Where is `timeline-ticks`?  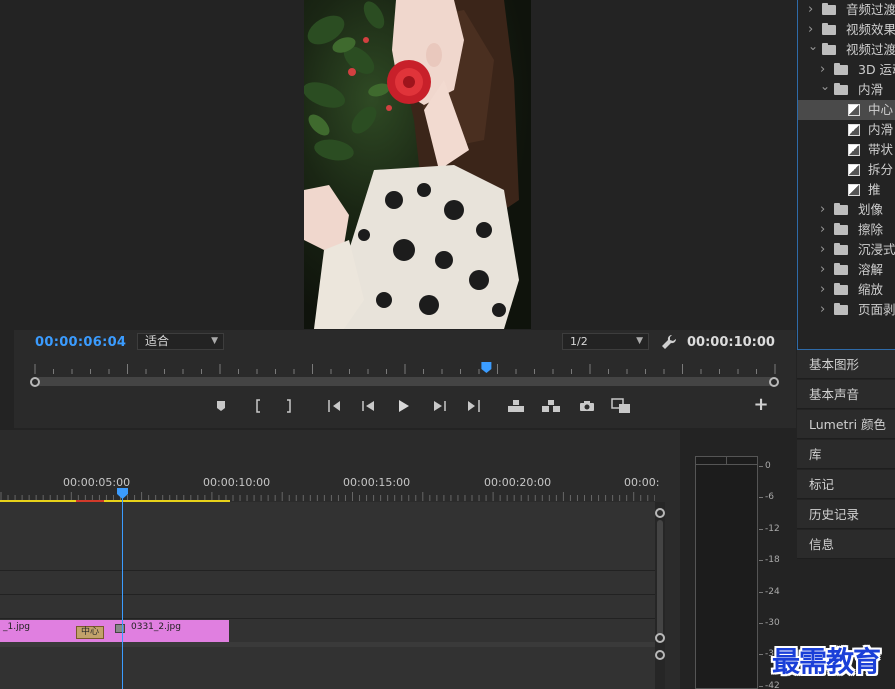
timeline-ticks is located at coordinates (327, 497).